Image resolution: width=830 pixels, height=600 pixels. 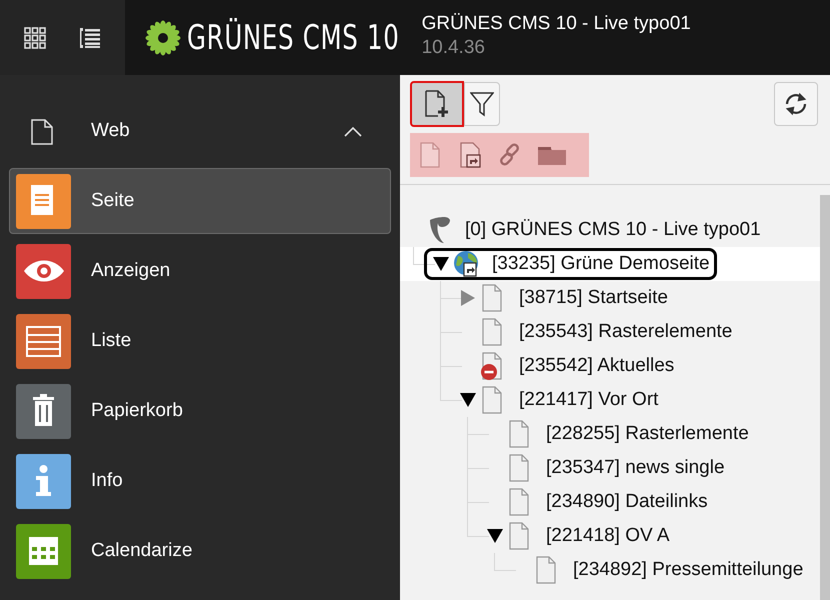 I want to click on version-text: 10.4.36, so click(x=454, y=48).